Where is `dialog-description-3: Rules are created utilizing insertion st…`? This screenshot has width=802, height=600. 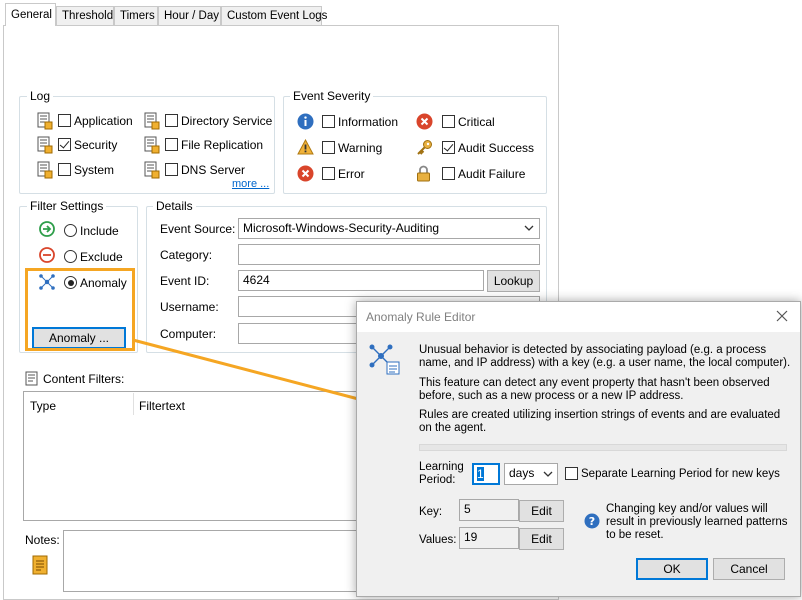 dialog-description-3: Rules are created utilizing insertion st… is located at coordinates (600, 421).